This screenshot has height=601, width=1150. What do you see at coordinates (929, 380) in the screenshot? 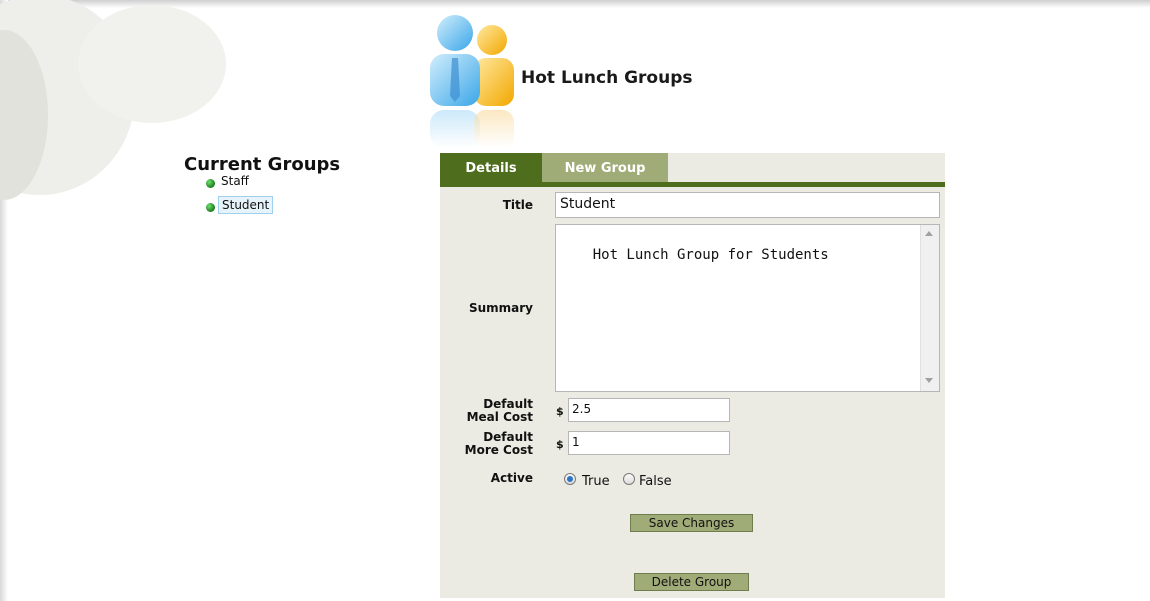
I see `scroll-down-arrow-icon` at bounding box center [929, 380].